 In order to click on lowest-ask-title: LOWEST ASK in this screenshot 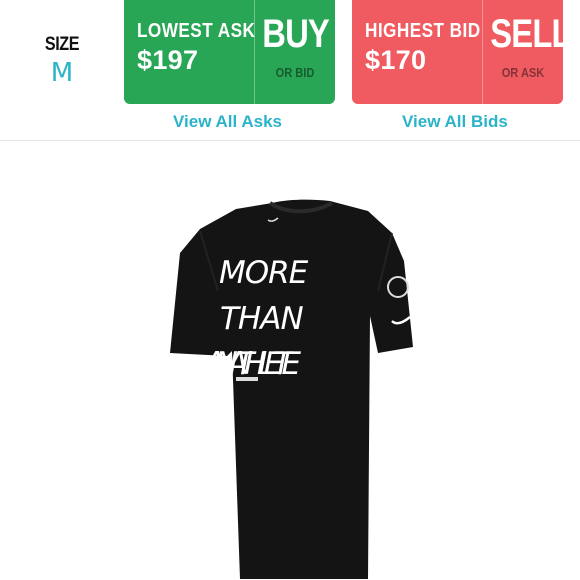, I will do `click(196, 31)`.